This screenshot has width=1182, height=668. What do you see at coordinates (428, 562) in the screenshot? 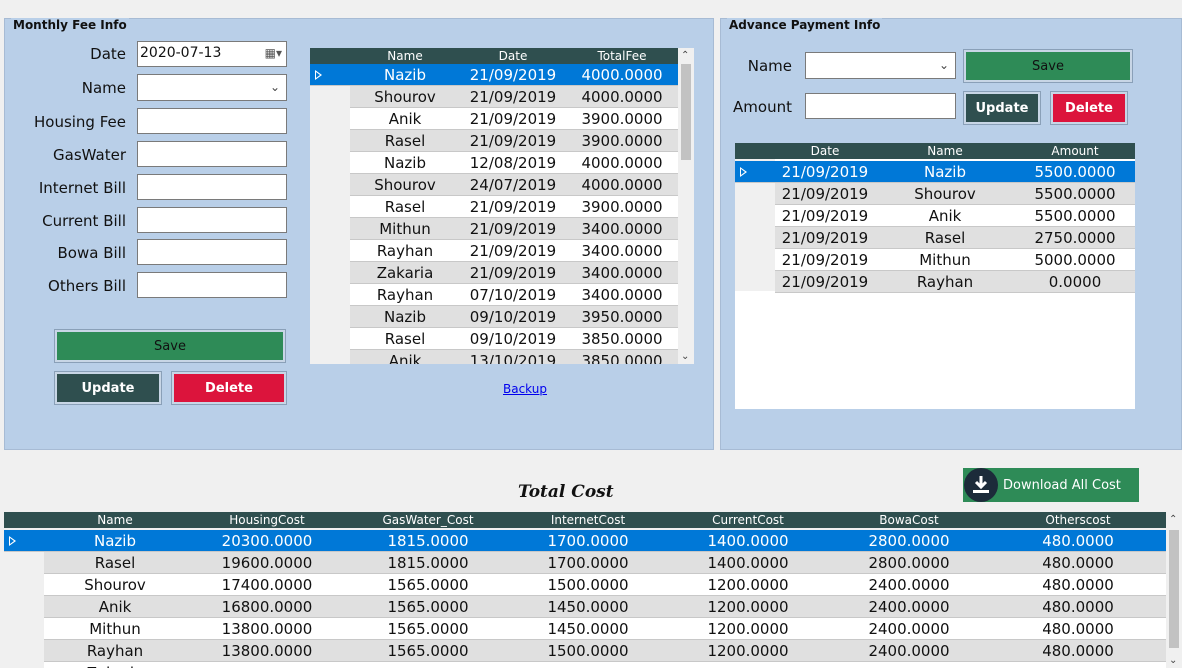
I see `table-cell: 1815.0000` at bounding box center [428, 562].